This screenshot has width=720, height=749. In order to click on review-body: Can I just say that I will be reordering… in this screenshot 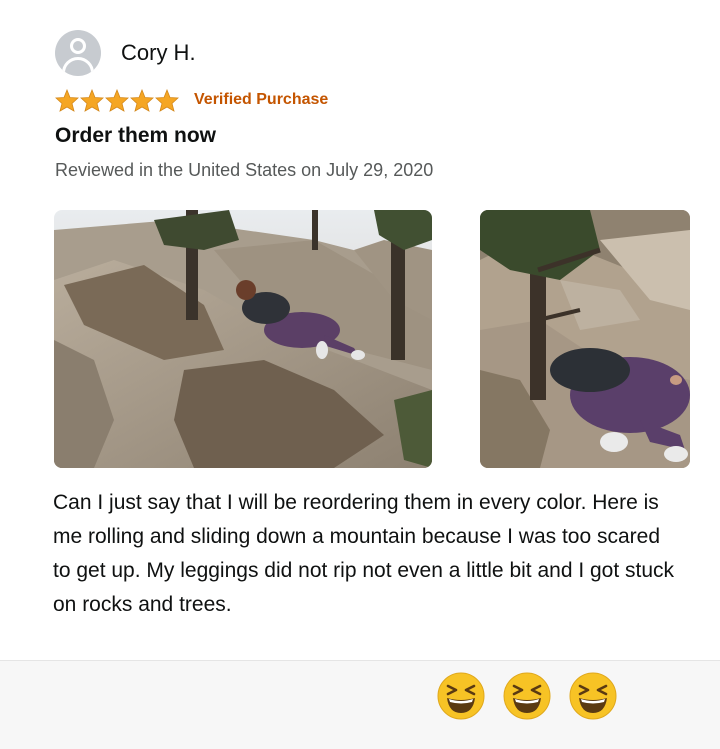, I will do `click(364, 553)`.